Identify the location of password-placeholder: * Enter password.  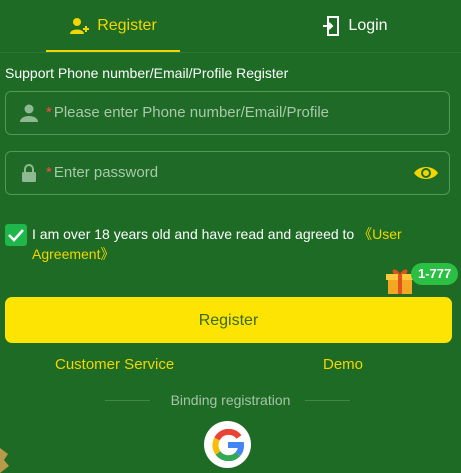
(102, 172).